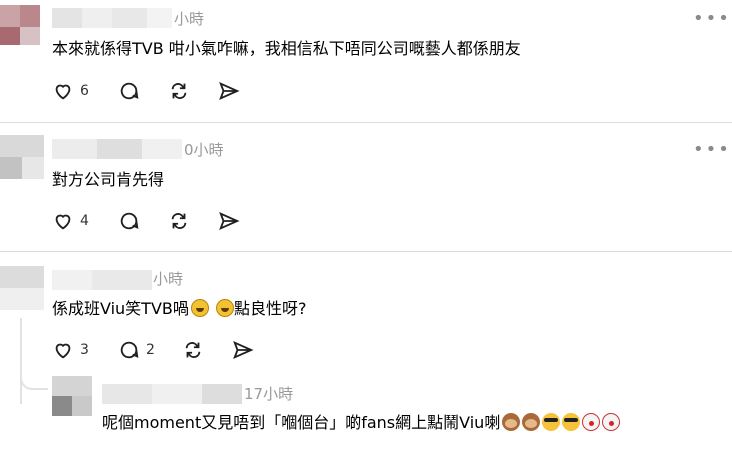  I want to click on comment-button: 2, so click(136, 350).